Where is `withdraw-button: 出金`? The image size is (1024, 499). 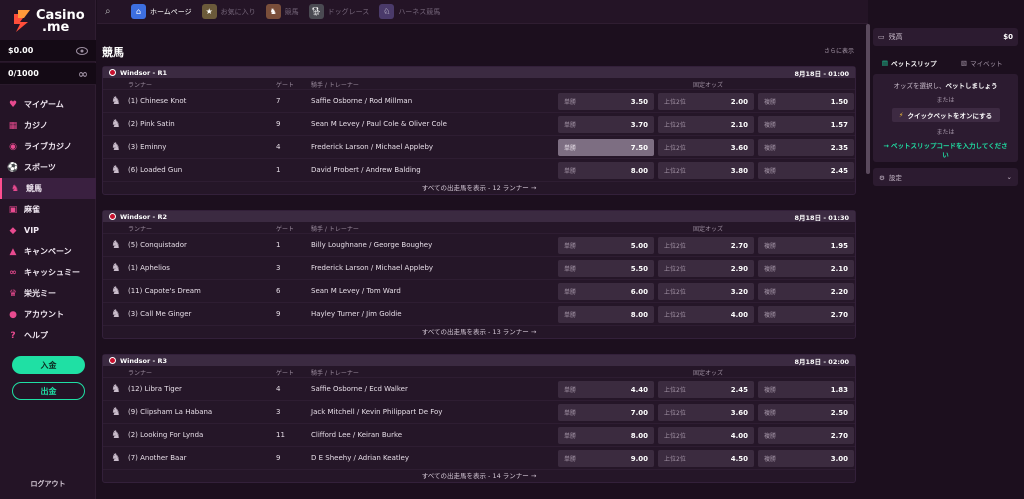 withdraw-button: 出金 is located at coordinates (48, 391).